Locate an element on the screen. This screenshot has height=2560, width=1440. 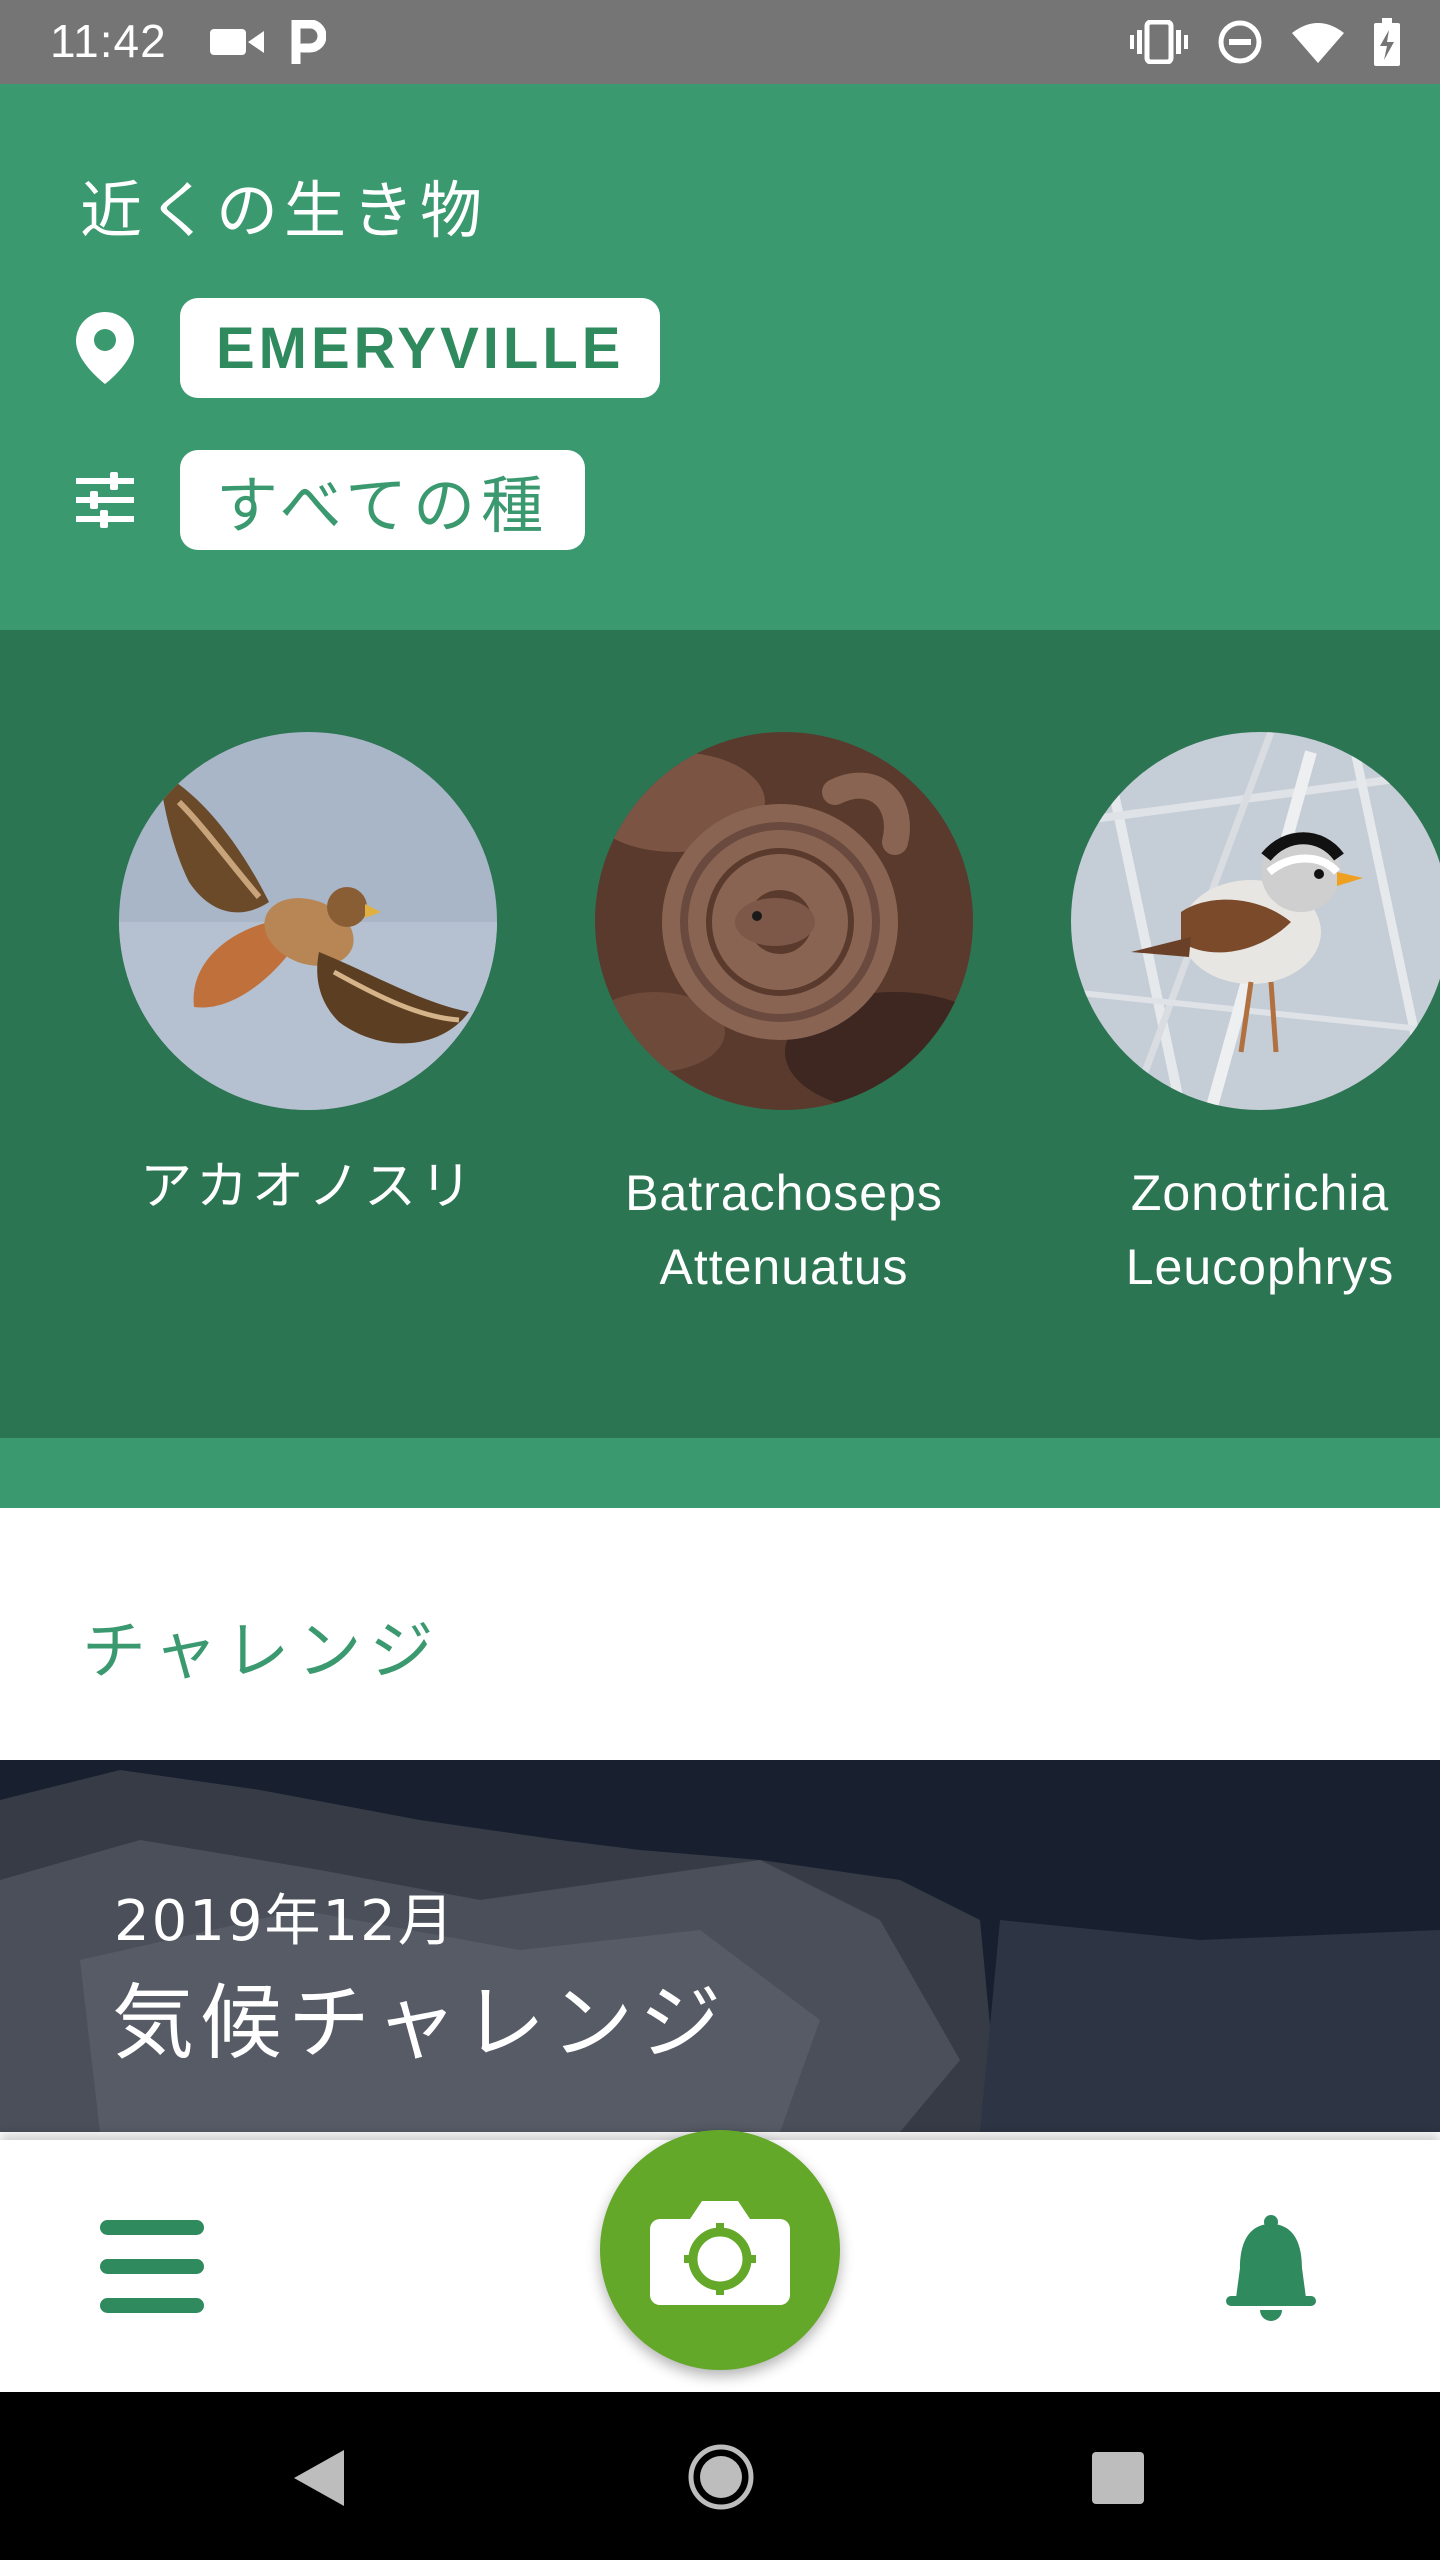
vibrate-icon is located at coordinates (1159, 42).